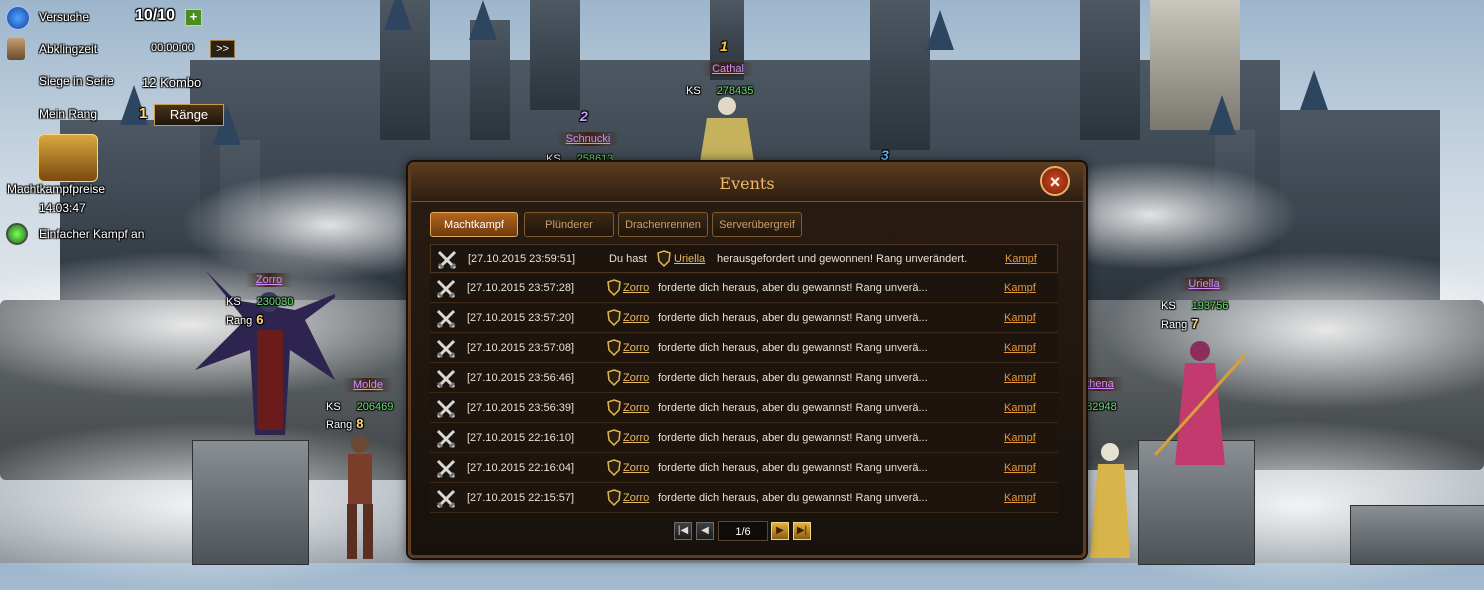  What do you see at coordinates (68, 158) in the screenshot?
I see `treasure-chest-icon` at bounding box center [68, 158].